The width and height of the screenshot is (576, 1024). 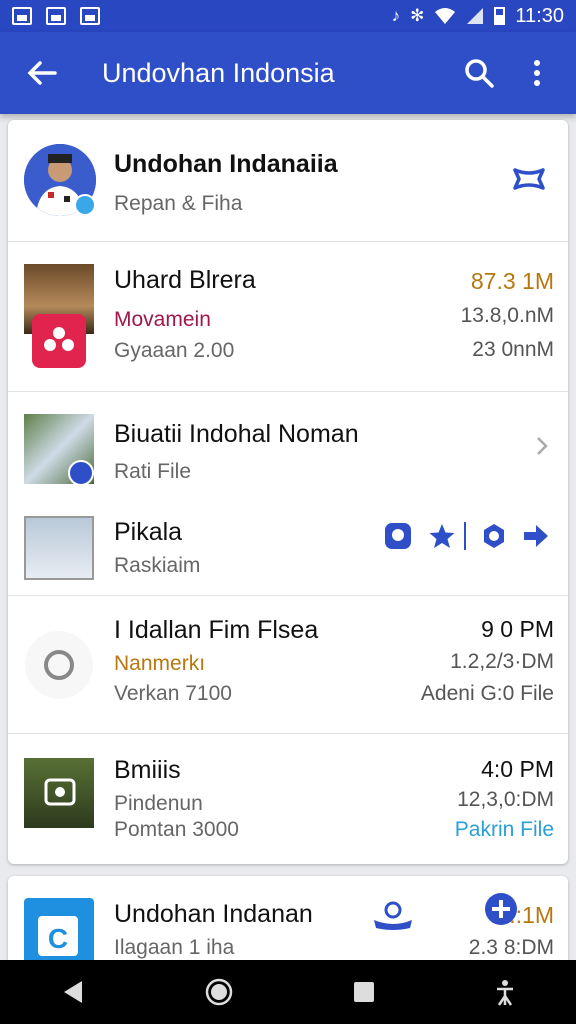 I want to click on item-date: 13.8,0.nM, so click(x=507, y=315).